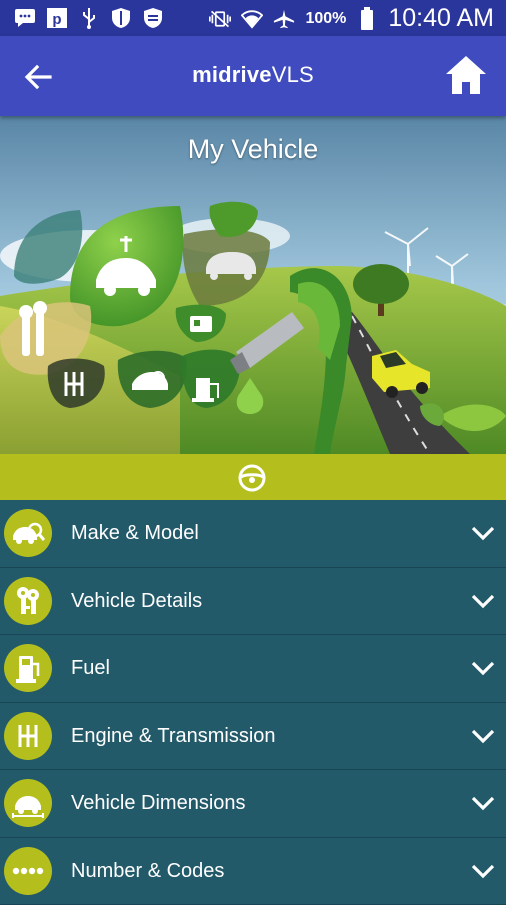 The width and height of the screenshot is (506, 905). I want to click on home-icon, so click(466, 75).